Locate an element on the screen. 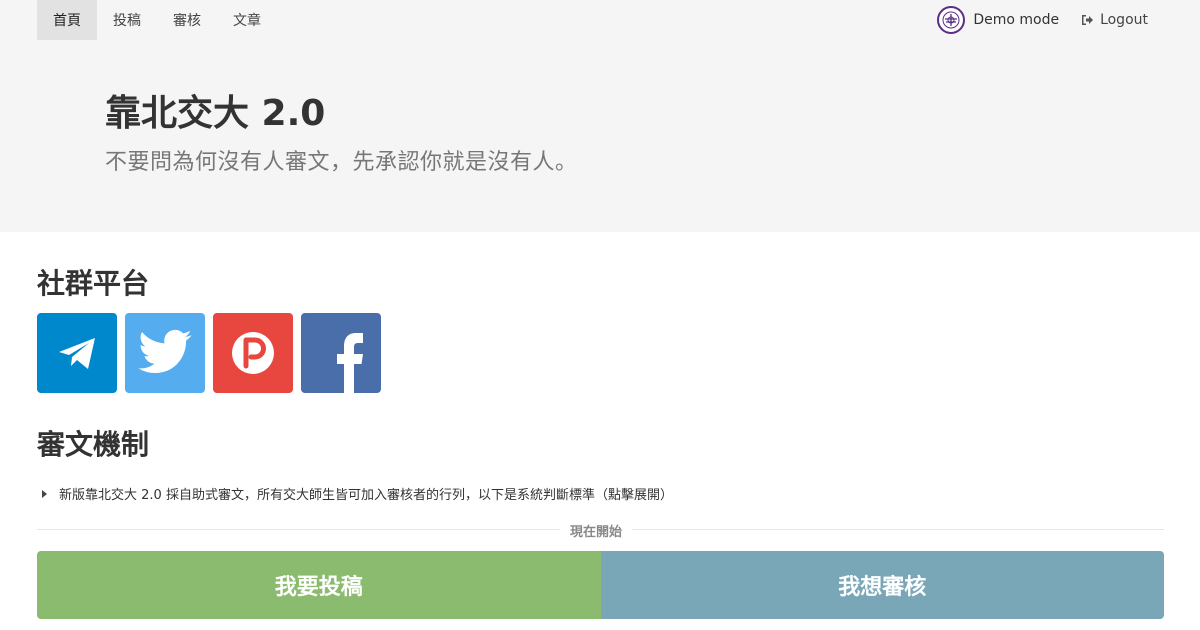 This screenshot has width=1200, height=630. user-label: Demo mode is located at coordinates (1016, 20).